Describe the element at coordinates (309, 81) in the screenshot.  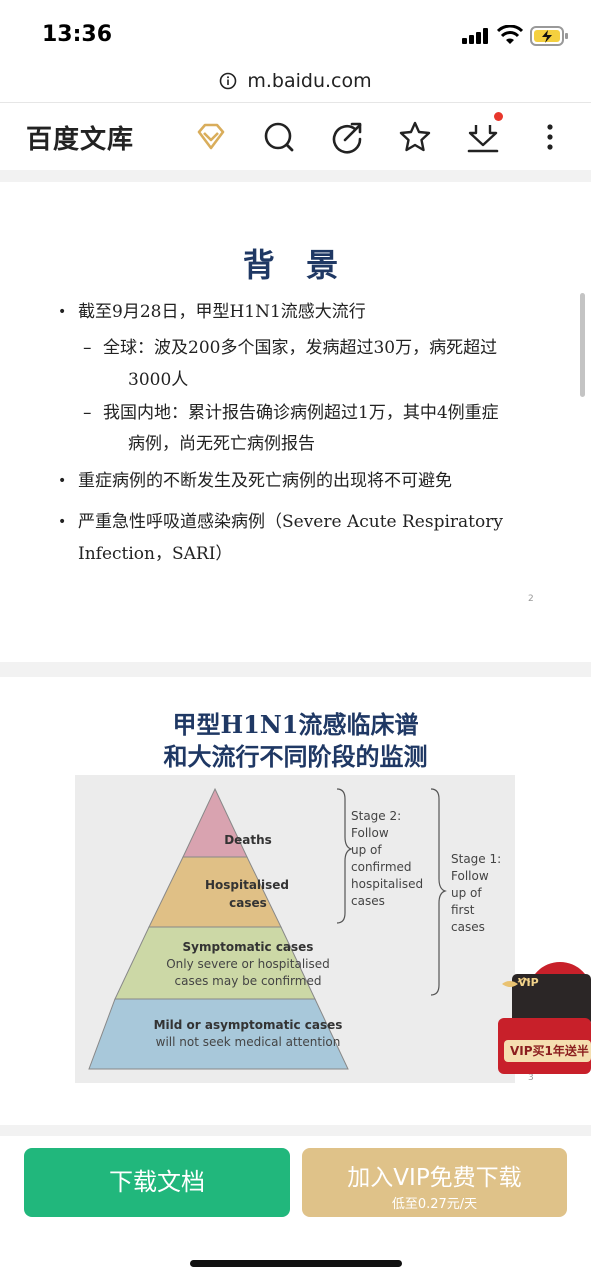
I see `url-text: m.baidu.com` at that location.